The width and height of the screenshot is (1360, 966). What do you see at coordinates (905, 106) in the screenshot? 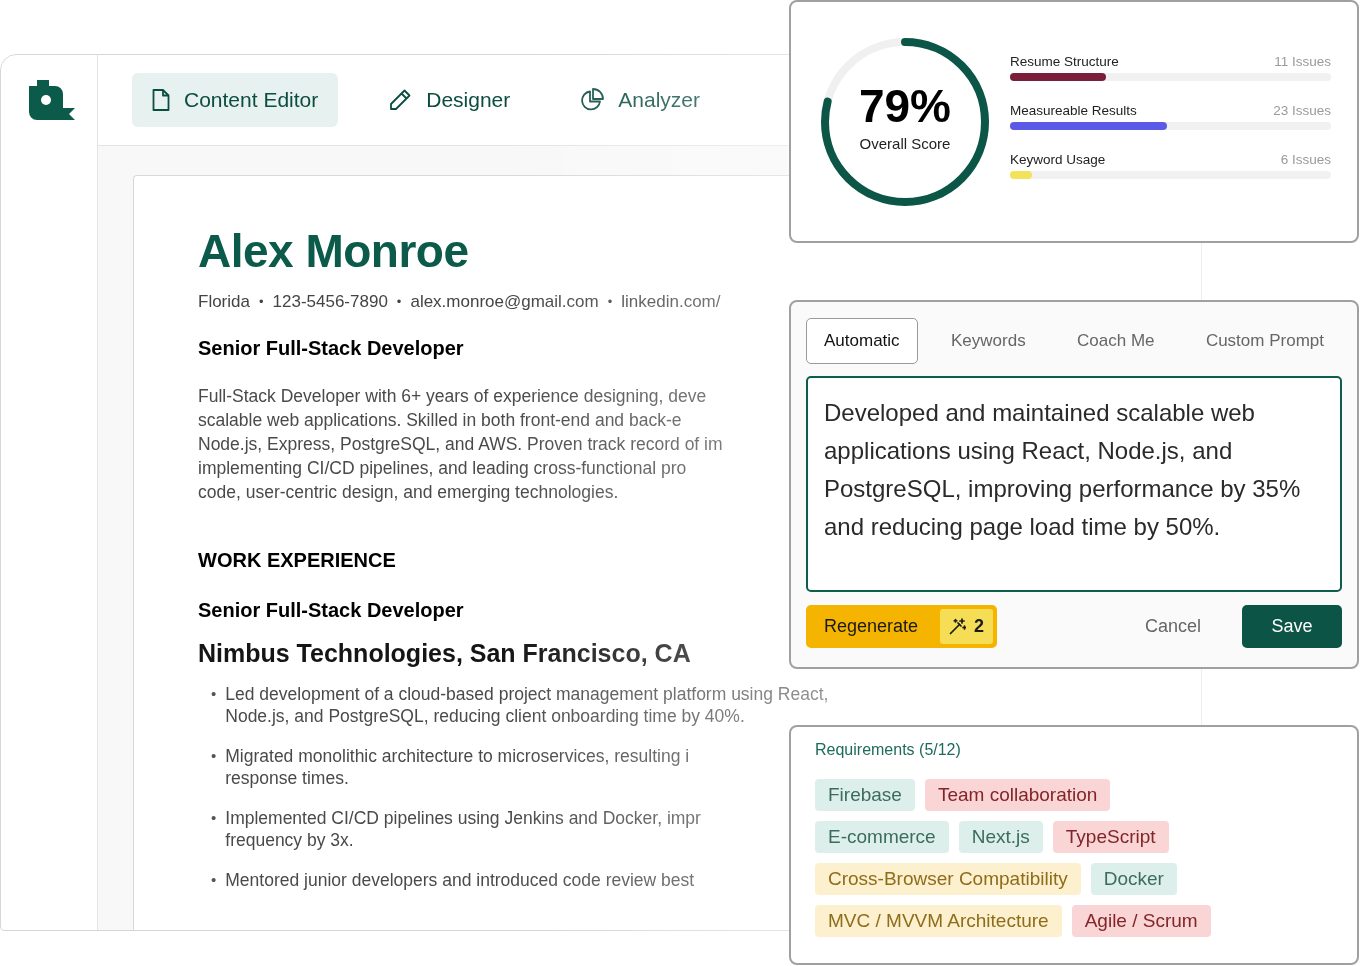
I see `score-value: 79%` at bounding box center [905, 106].